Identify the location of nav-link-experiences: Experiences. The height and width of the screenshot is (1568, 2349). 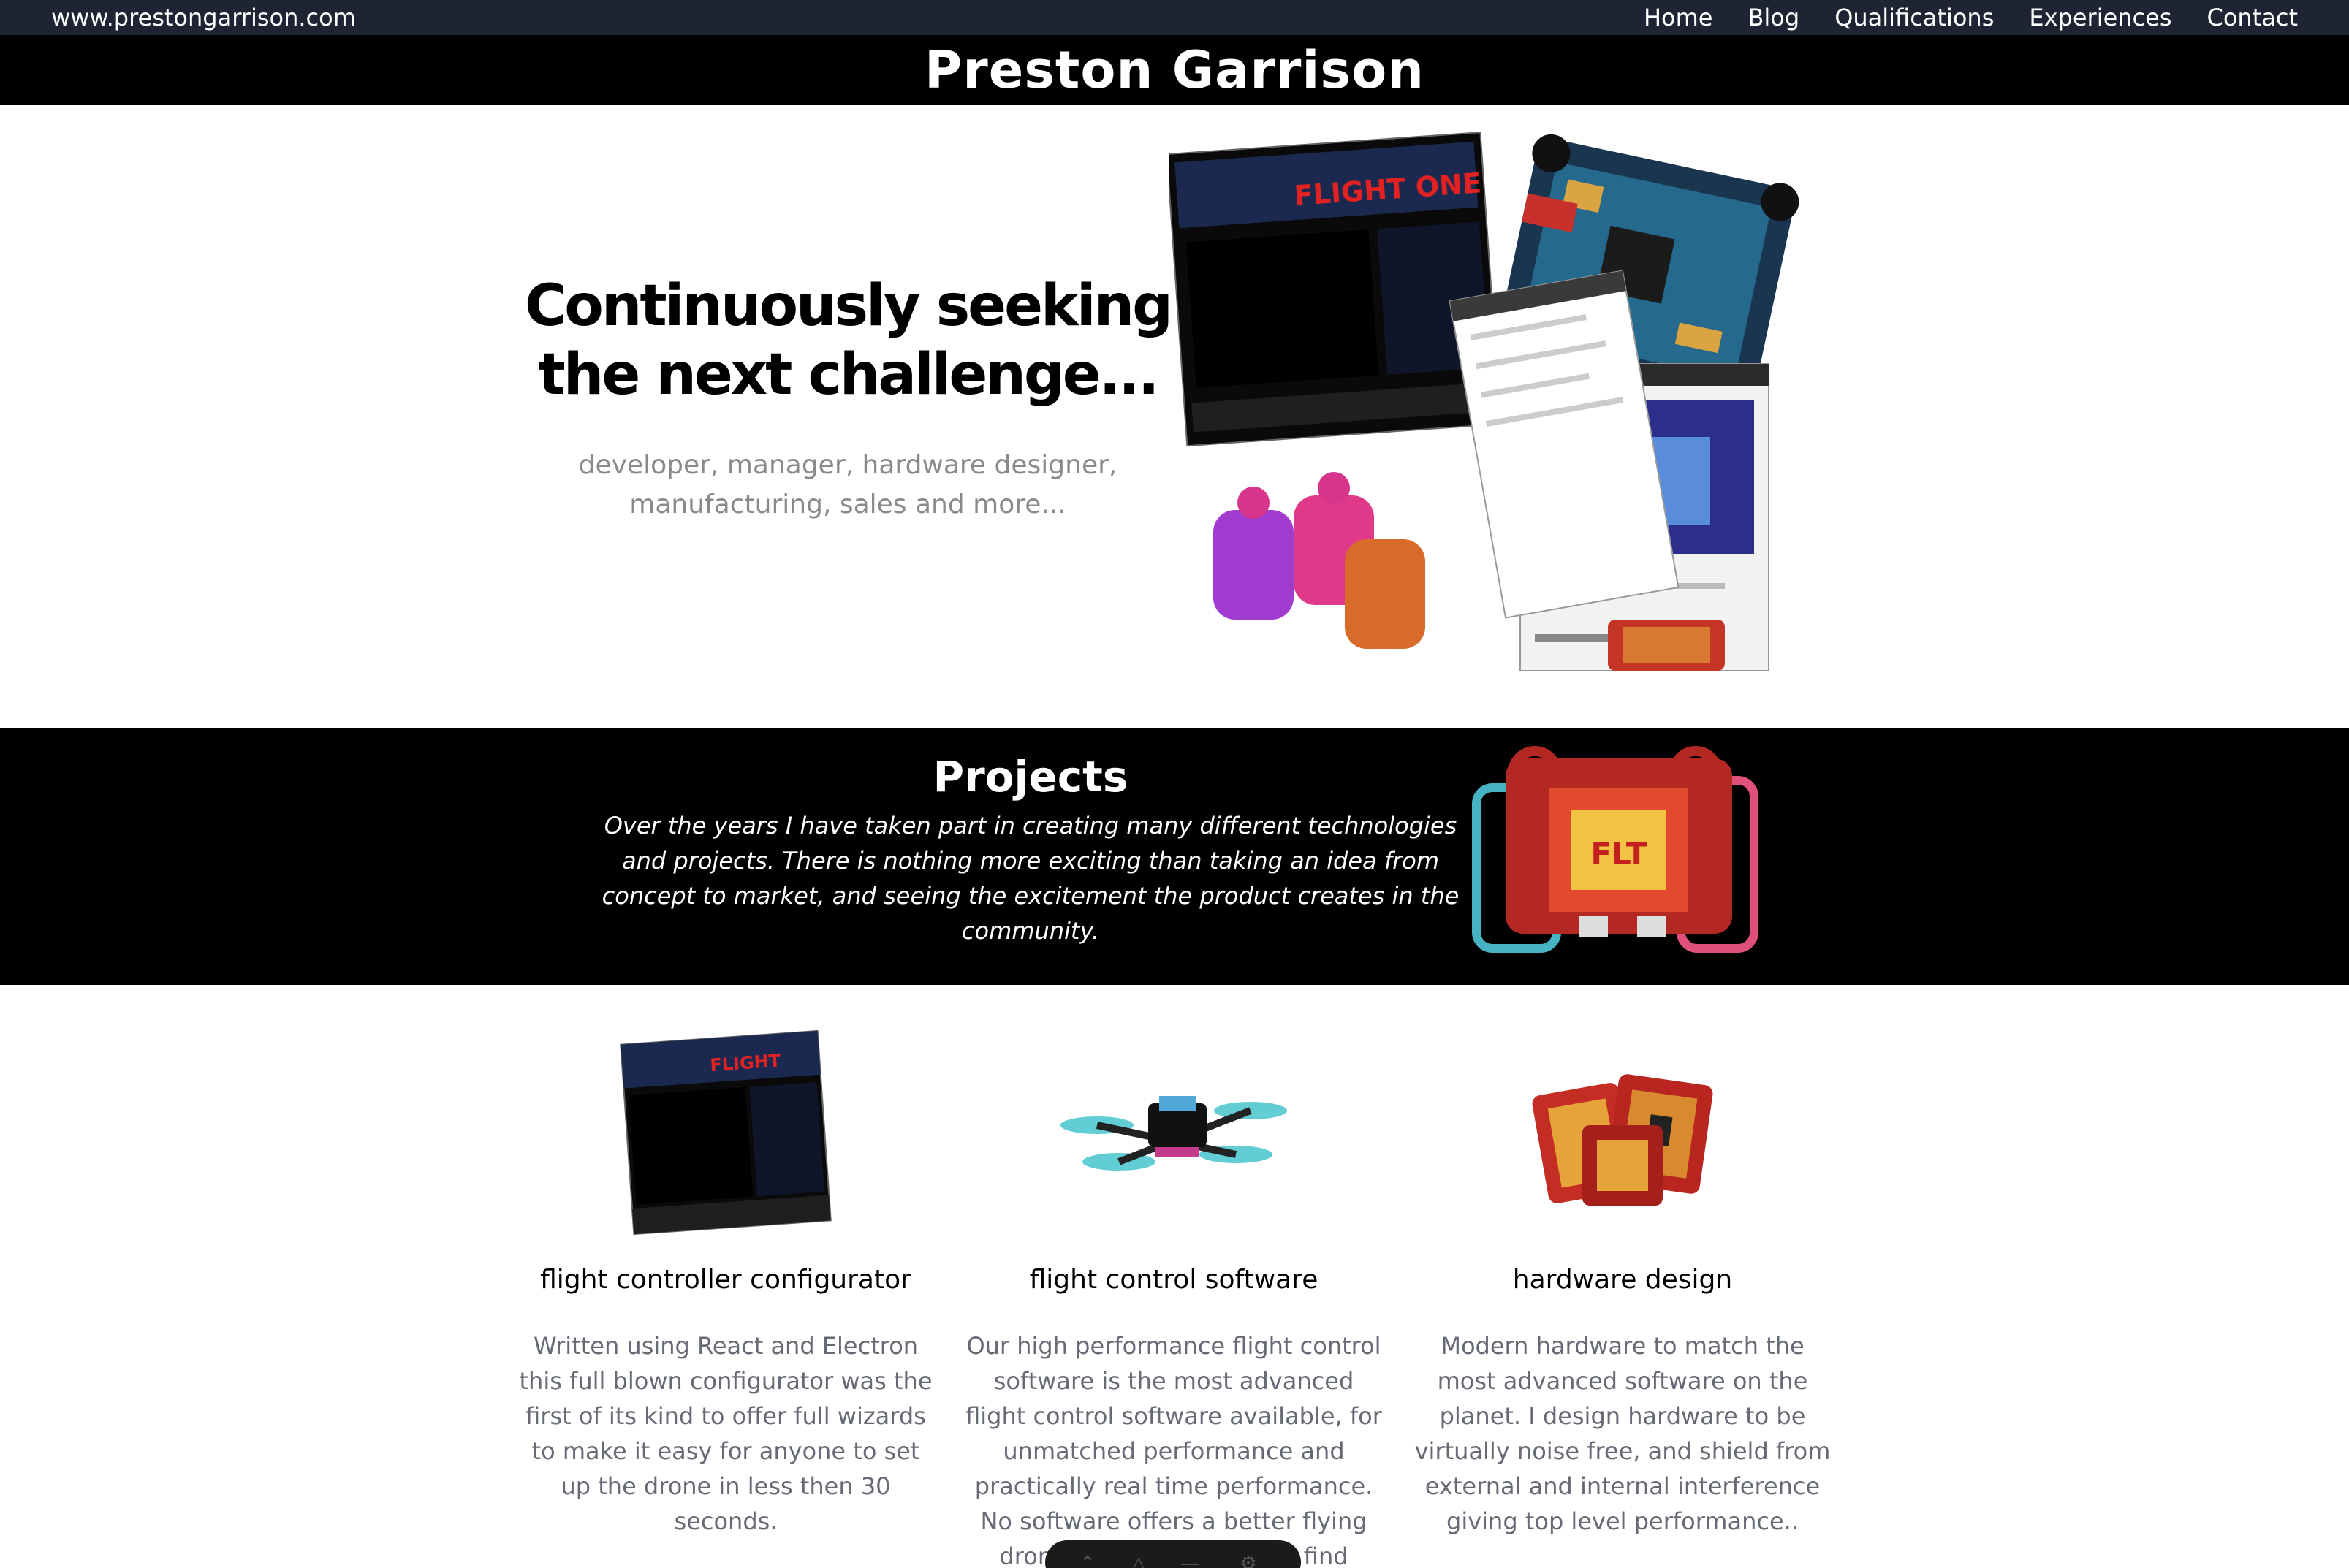
(2100, 17).